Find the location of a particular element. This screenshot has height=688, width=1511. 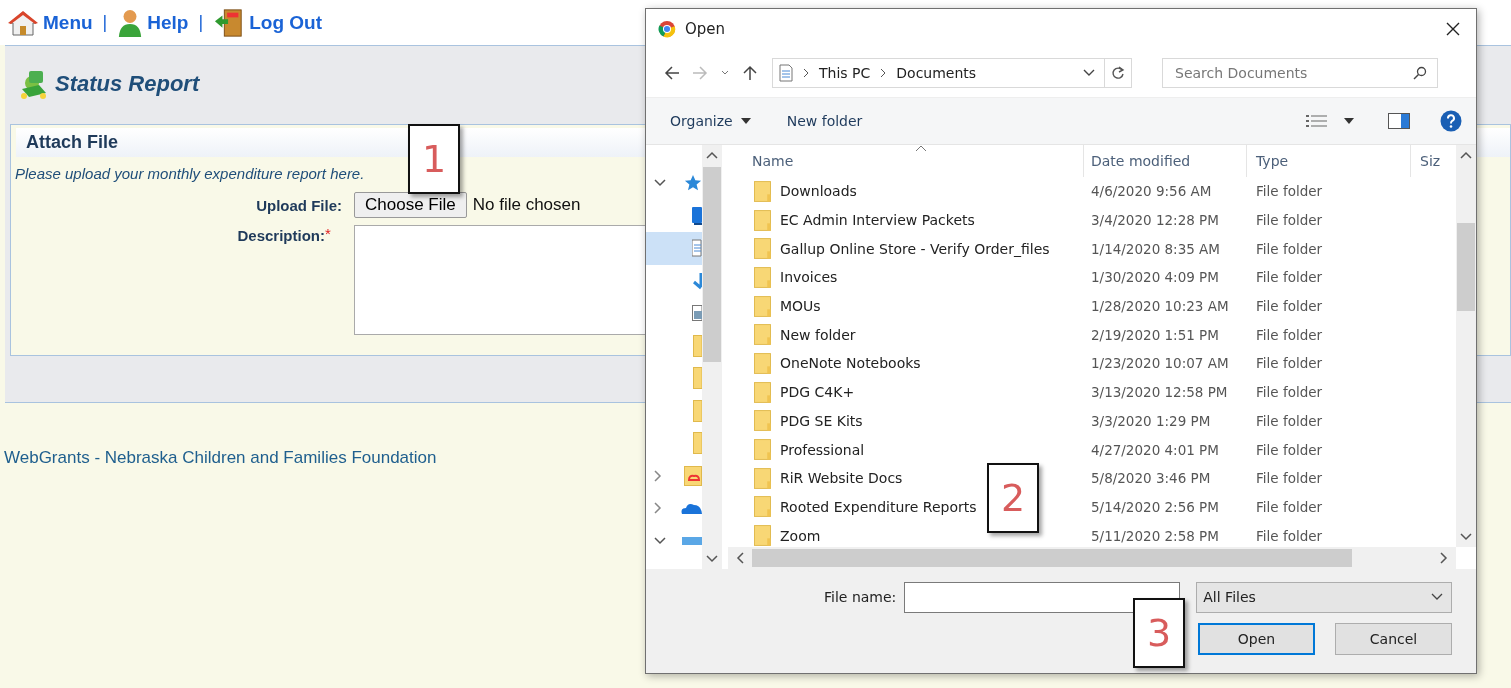

file-name: OneNote Notebooks is located at coordinates (850, 363).